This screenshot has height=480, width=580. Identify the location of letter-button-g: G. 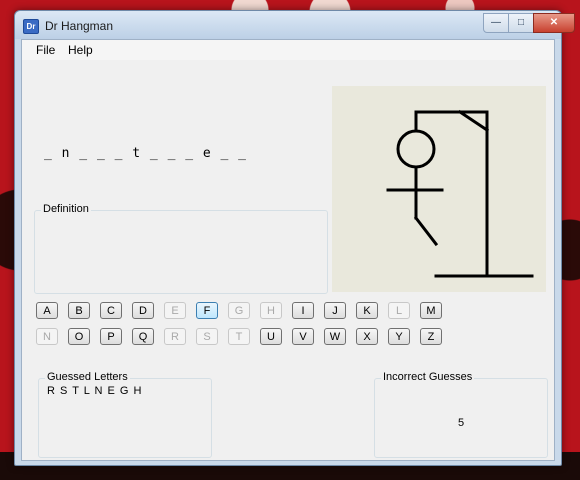
(239, 310).